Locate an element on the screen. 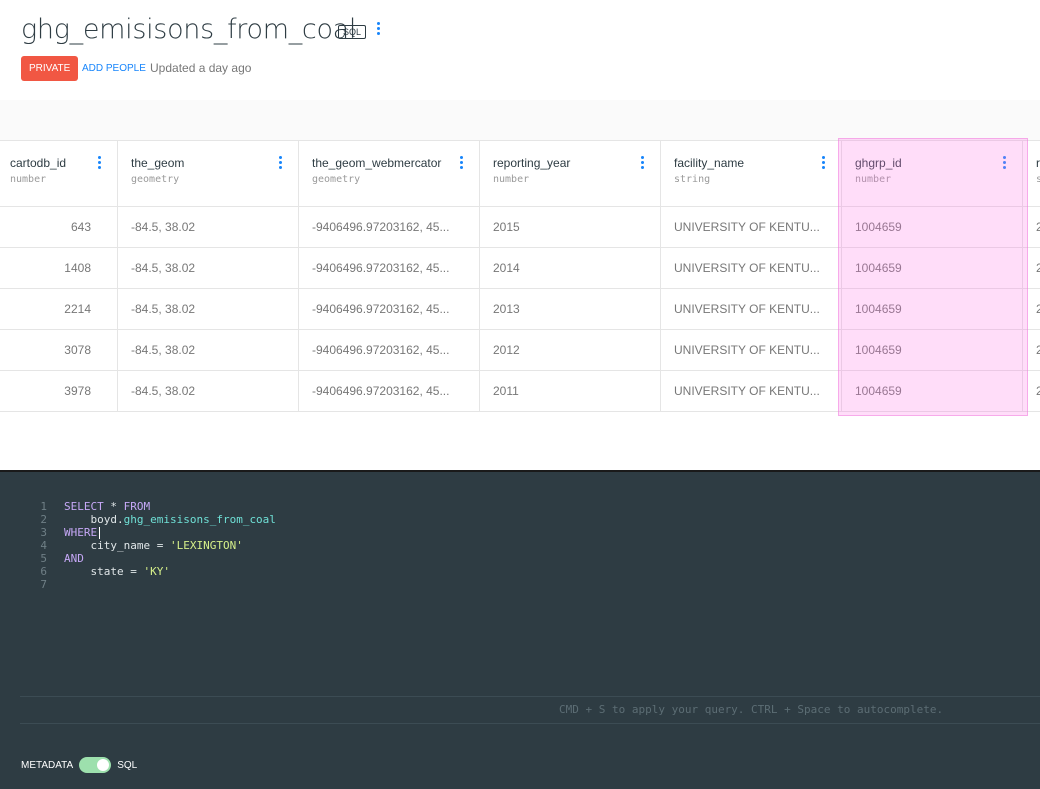 The image size is (1040, 789). code-line: 1 SELECT * FROM is located at coordinates (148, 506).